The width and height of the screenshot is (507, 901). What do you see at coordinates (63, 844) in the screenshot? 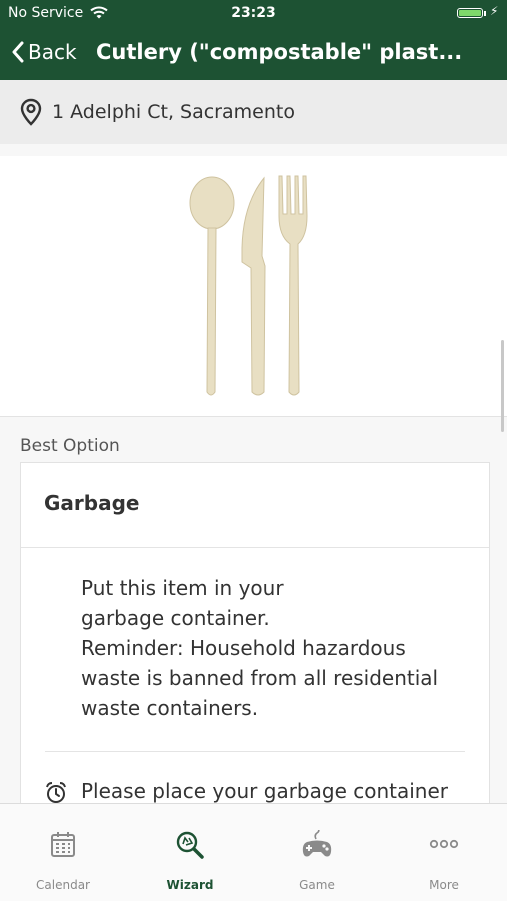
I see `calendar-icon` at bounding box center [63, 844].